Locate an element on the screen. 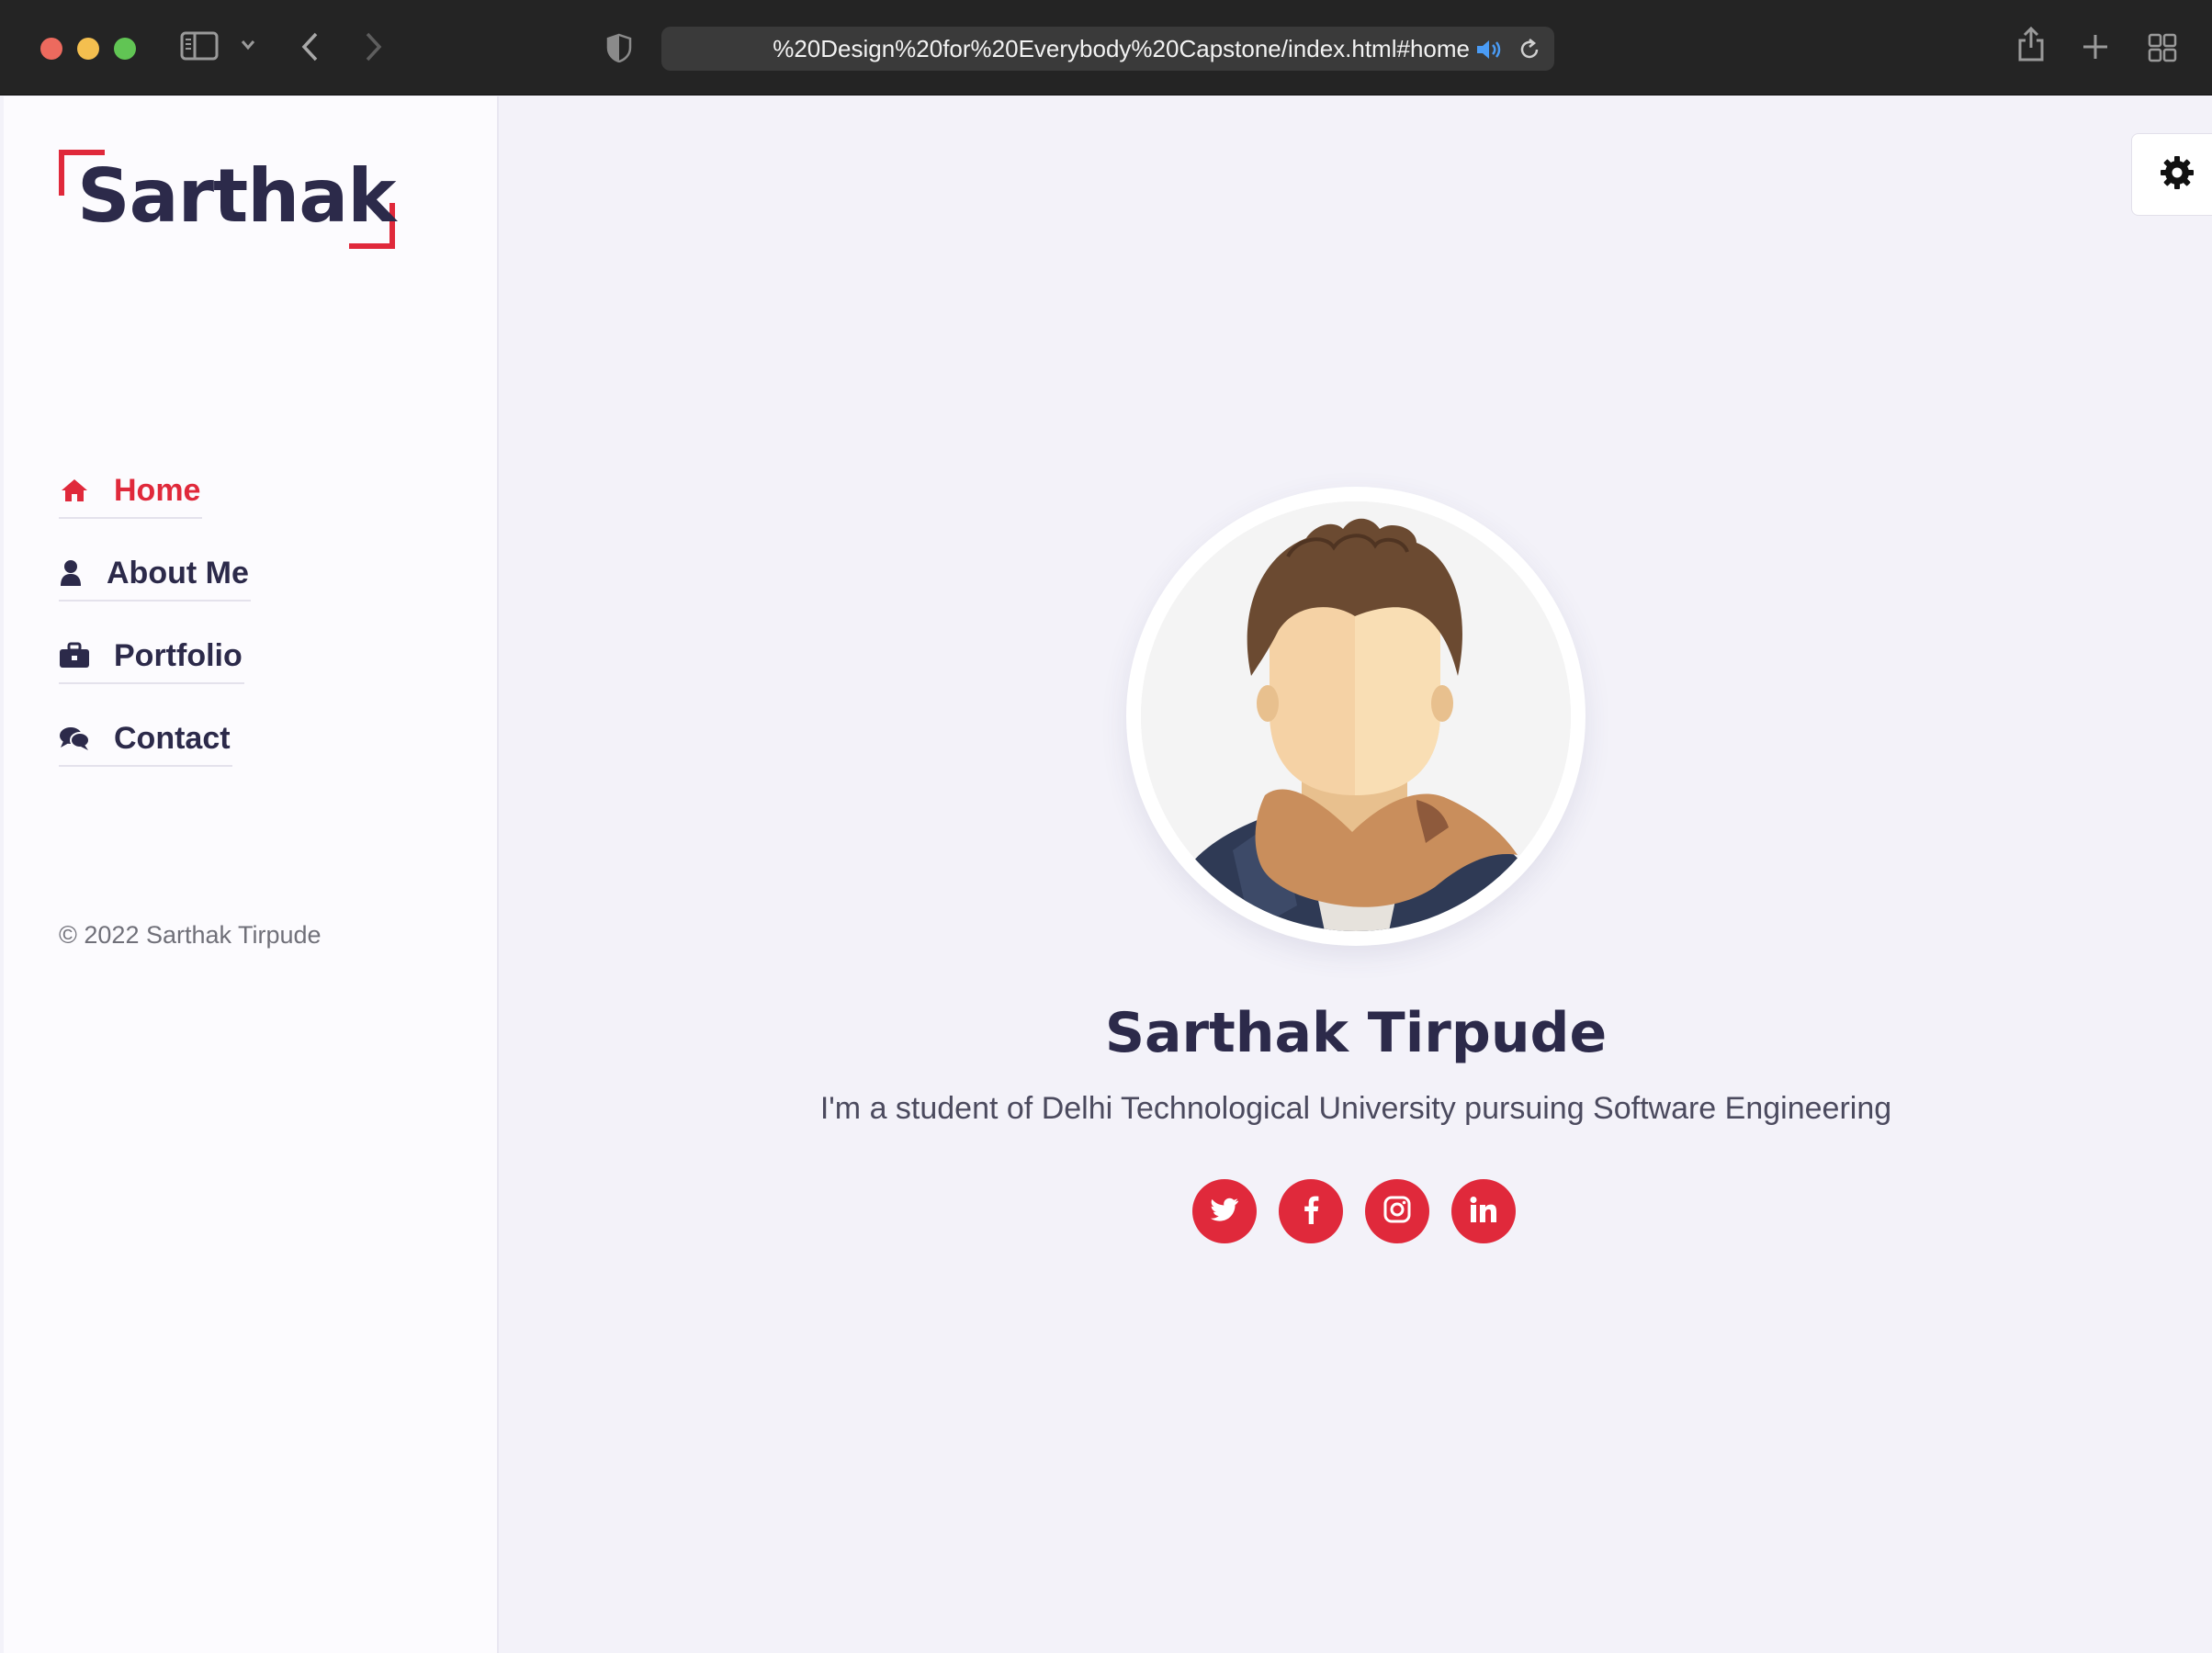  avatar-illustration is located at coordinates (1356, 716).